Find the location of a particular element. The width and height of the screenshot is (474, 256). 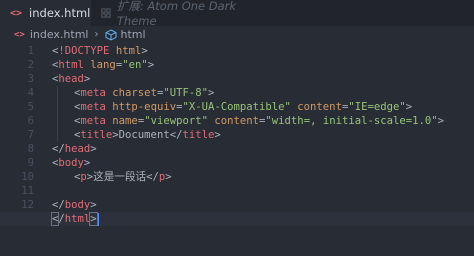

text-cursor is located at coordinates (97, 219).